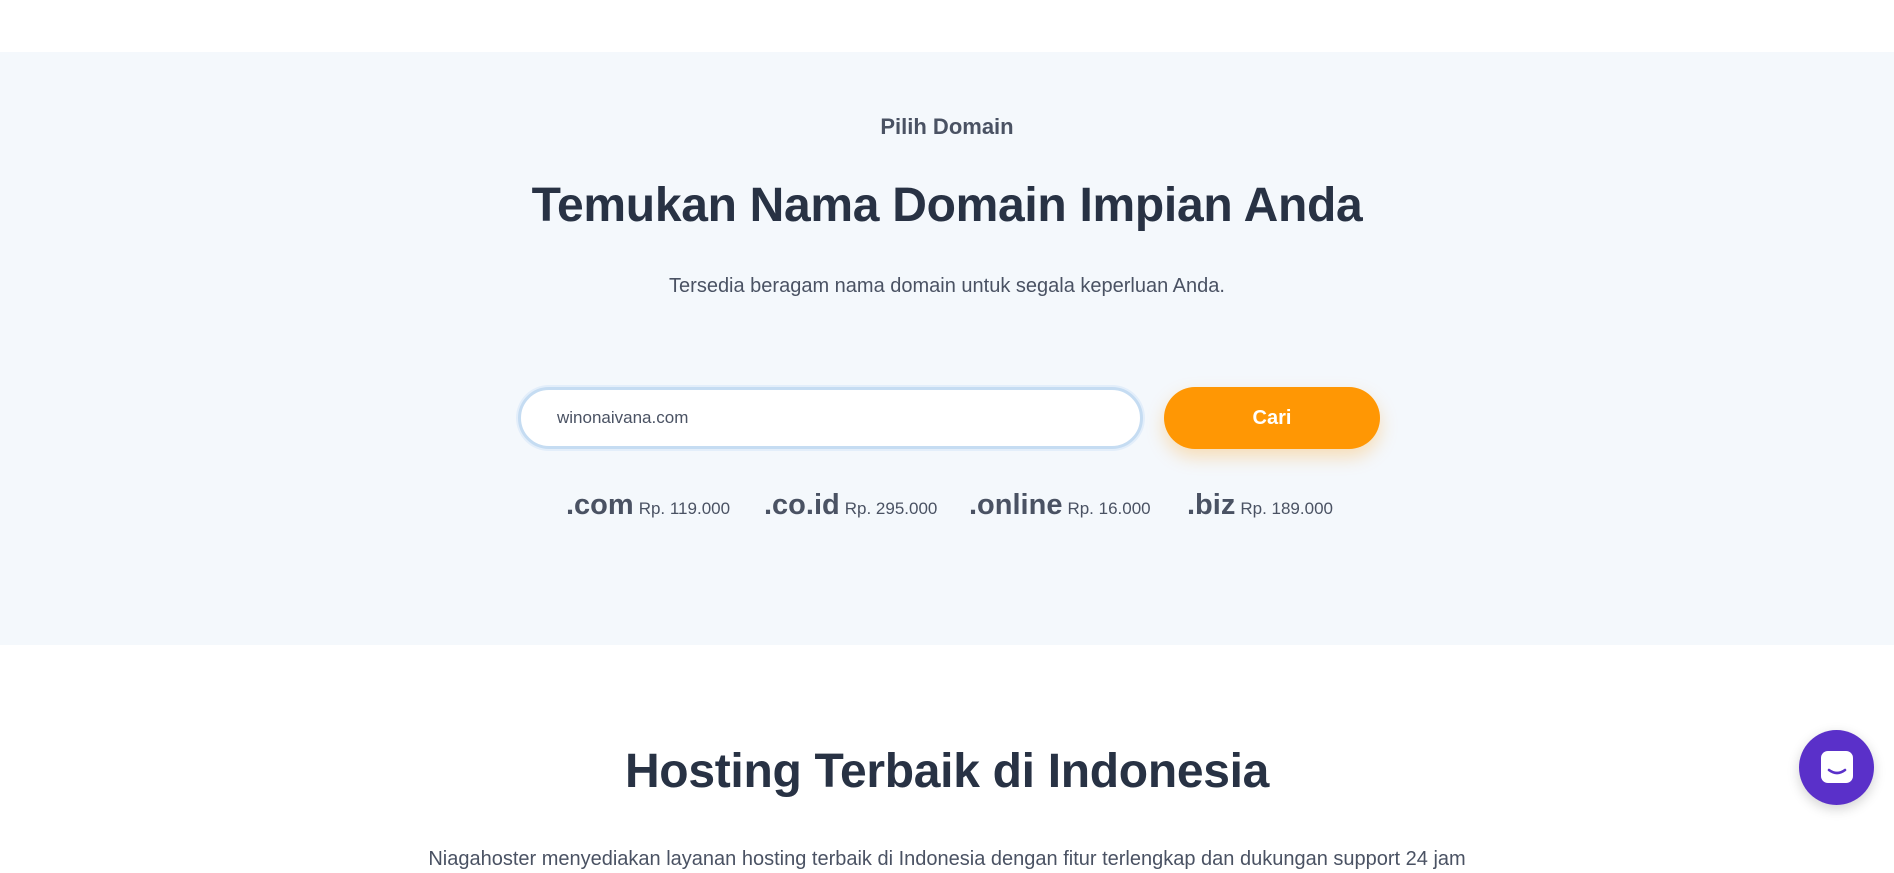  I want to click on tld-item-com: .com Rp. 119.000, so click(648, 505).